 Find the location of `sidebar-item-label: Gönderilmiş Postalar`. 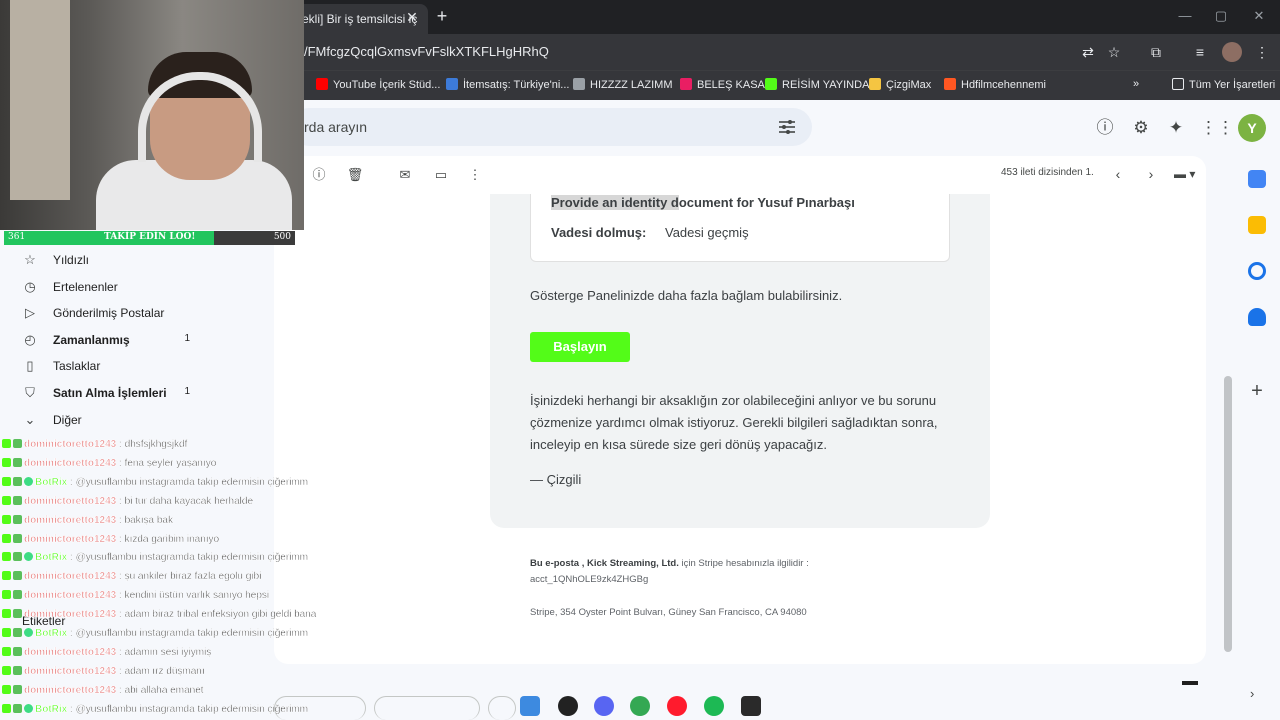

sidebar-item-label: Gönderilmiş Postalar is located at coordinates (109, 313).